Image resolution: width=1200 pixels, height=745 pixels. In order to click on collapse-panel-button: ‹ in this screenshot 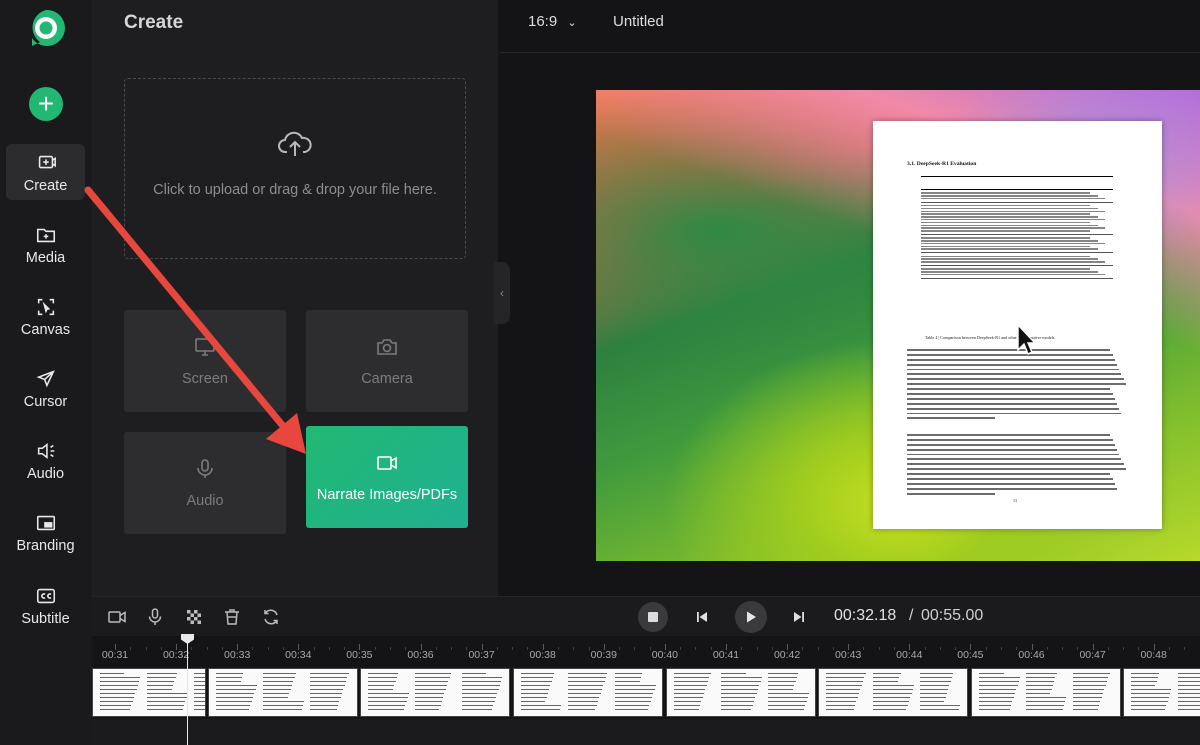, I will do `click(502, 293)`.